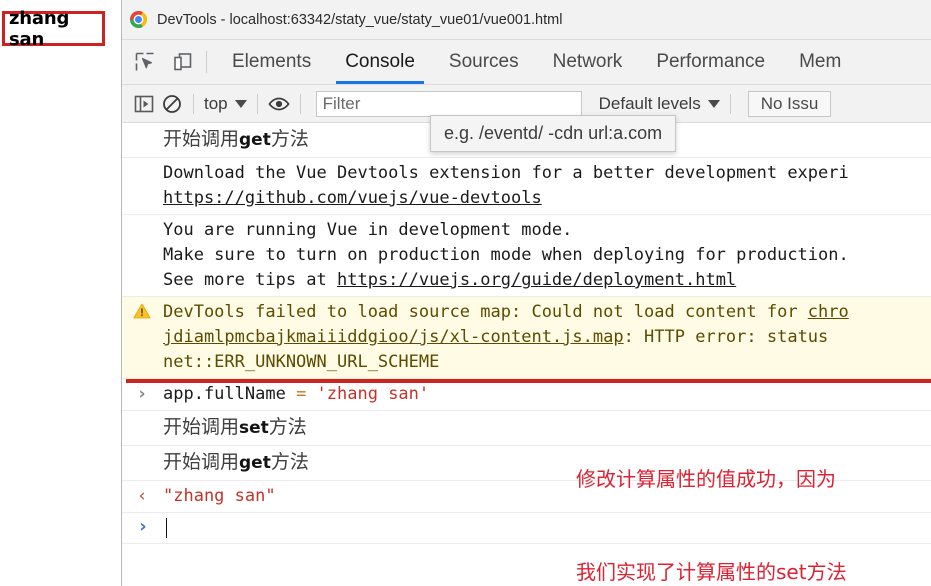  Describe the element at coordinates (711, 572) in the screenshot. I see `annotation-line-2: 我们实现了计算属性的set方法` at that location.